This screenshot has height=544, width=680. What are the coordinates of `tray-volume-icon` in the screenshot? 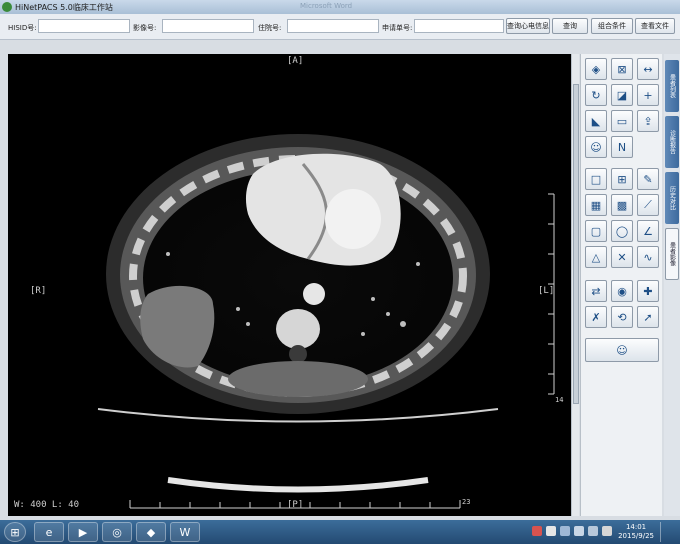 It's located at (579, 531).